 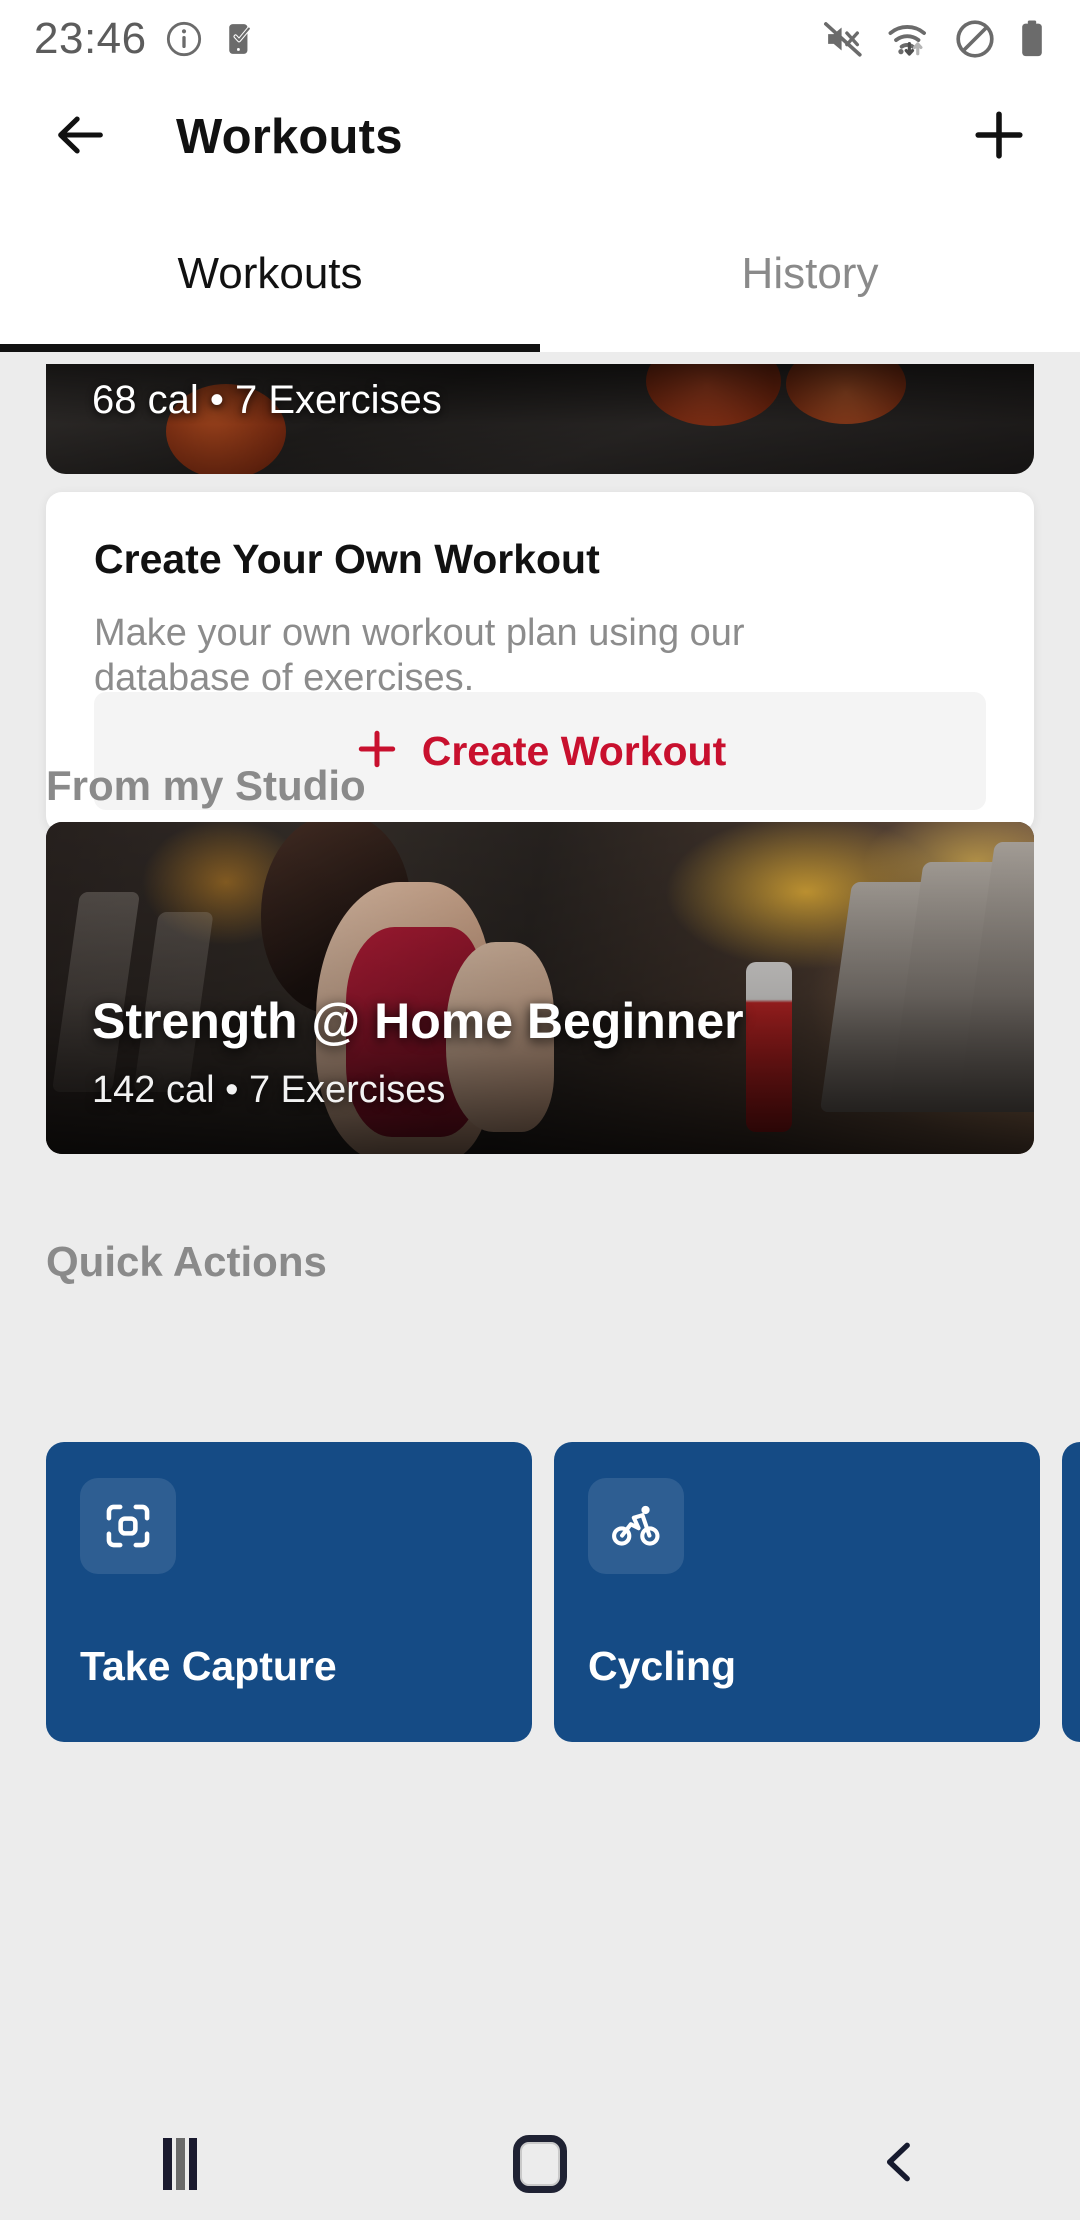 What do you see at coordinates (934, 39) in the screenshot?
I see `status-bar-right` at bounding box center [934, 39].